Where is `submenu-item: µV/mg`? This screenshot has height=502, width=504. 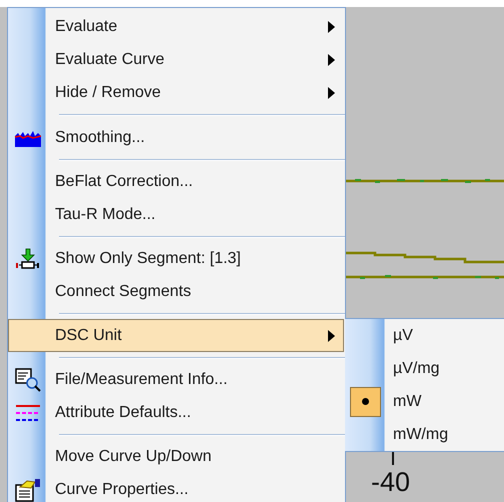 submenu-item: µV/mg is located at coordinates (424, 368).